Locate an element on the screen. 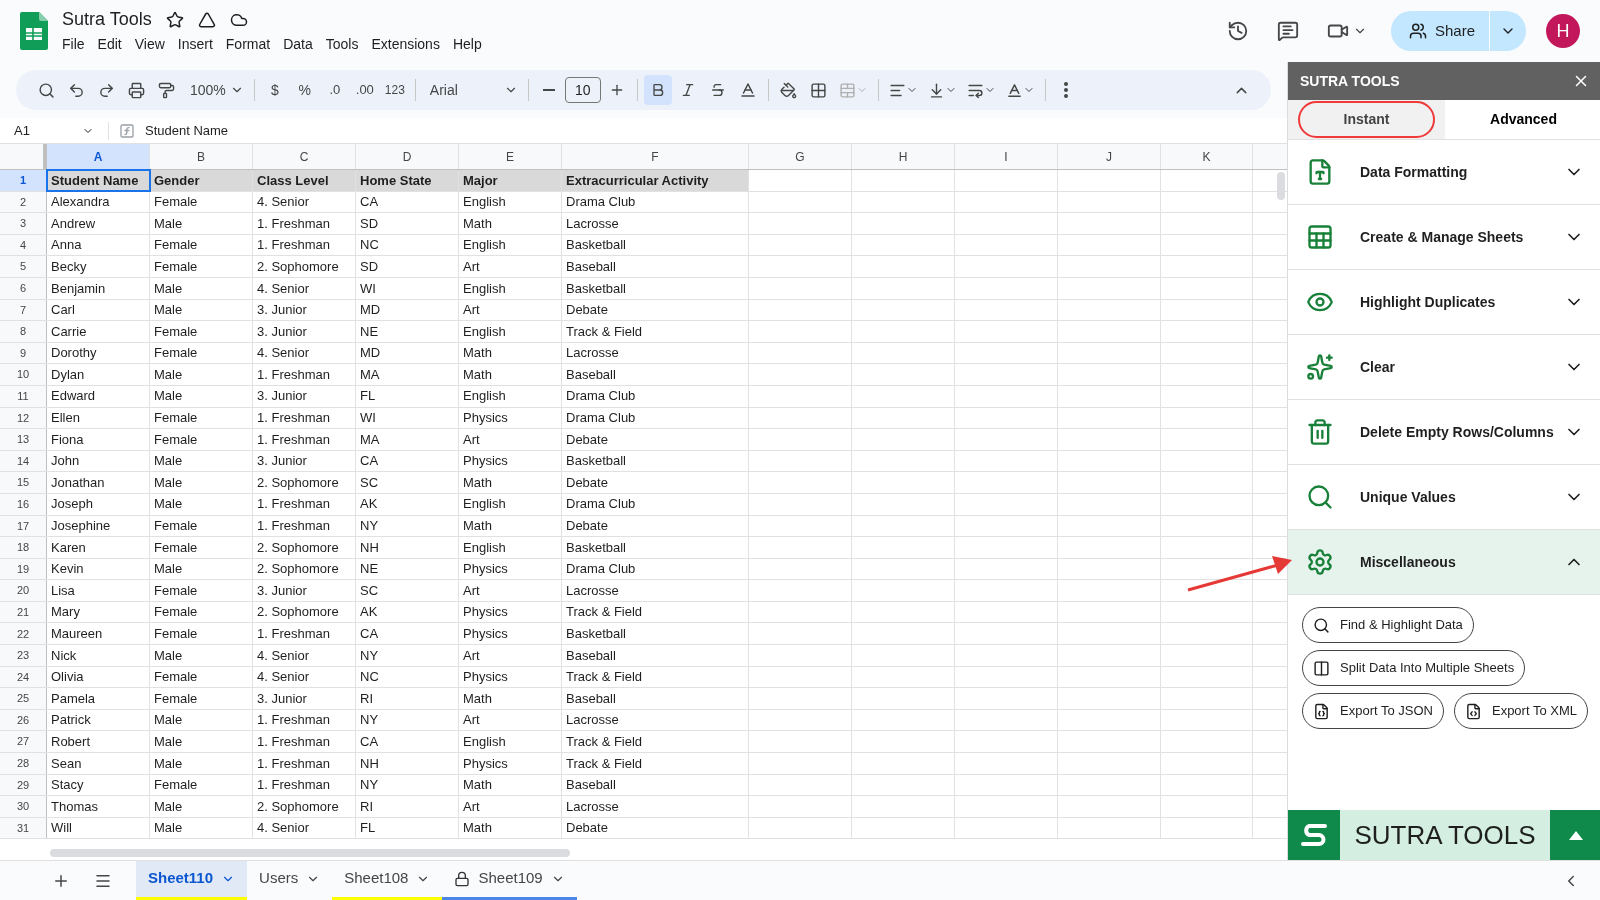 The height and width of the screenshot is (900, 1600). row-number: 27 is located at coordinates (23, 742).